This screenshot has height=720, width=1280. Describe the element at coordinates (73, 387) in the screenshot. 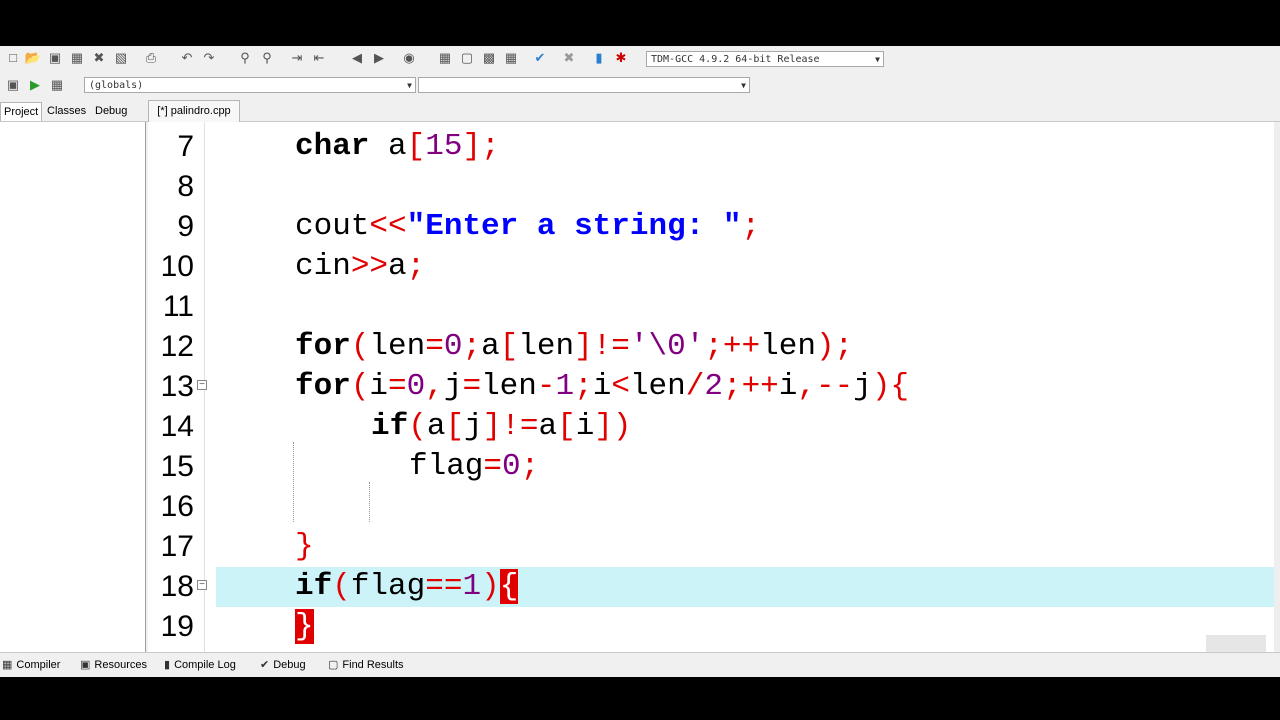

I see `project-panel` at that location.